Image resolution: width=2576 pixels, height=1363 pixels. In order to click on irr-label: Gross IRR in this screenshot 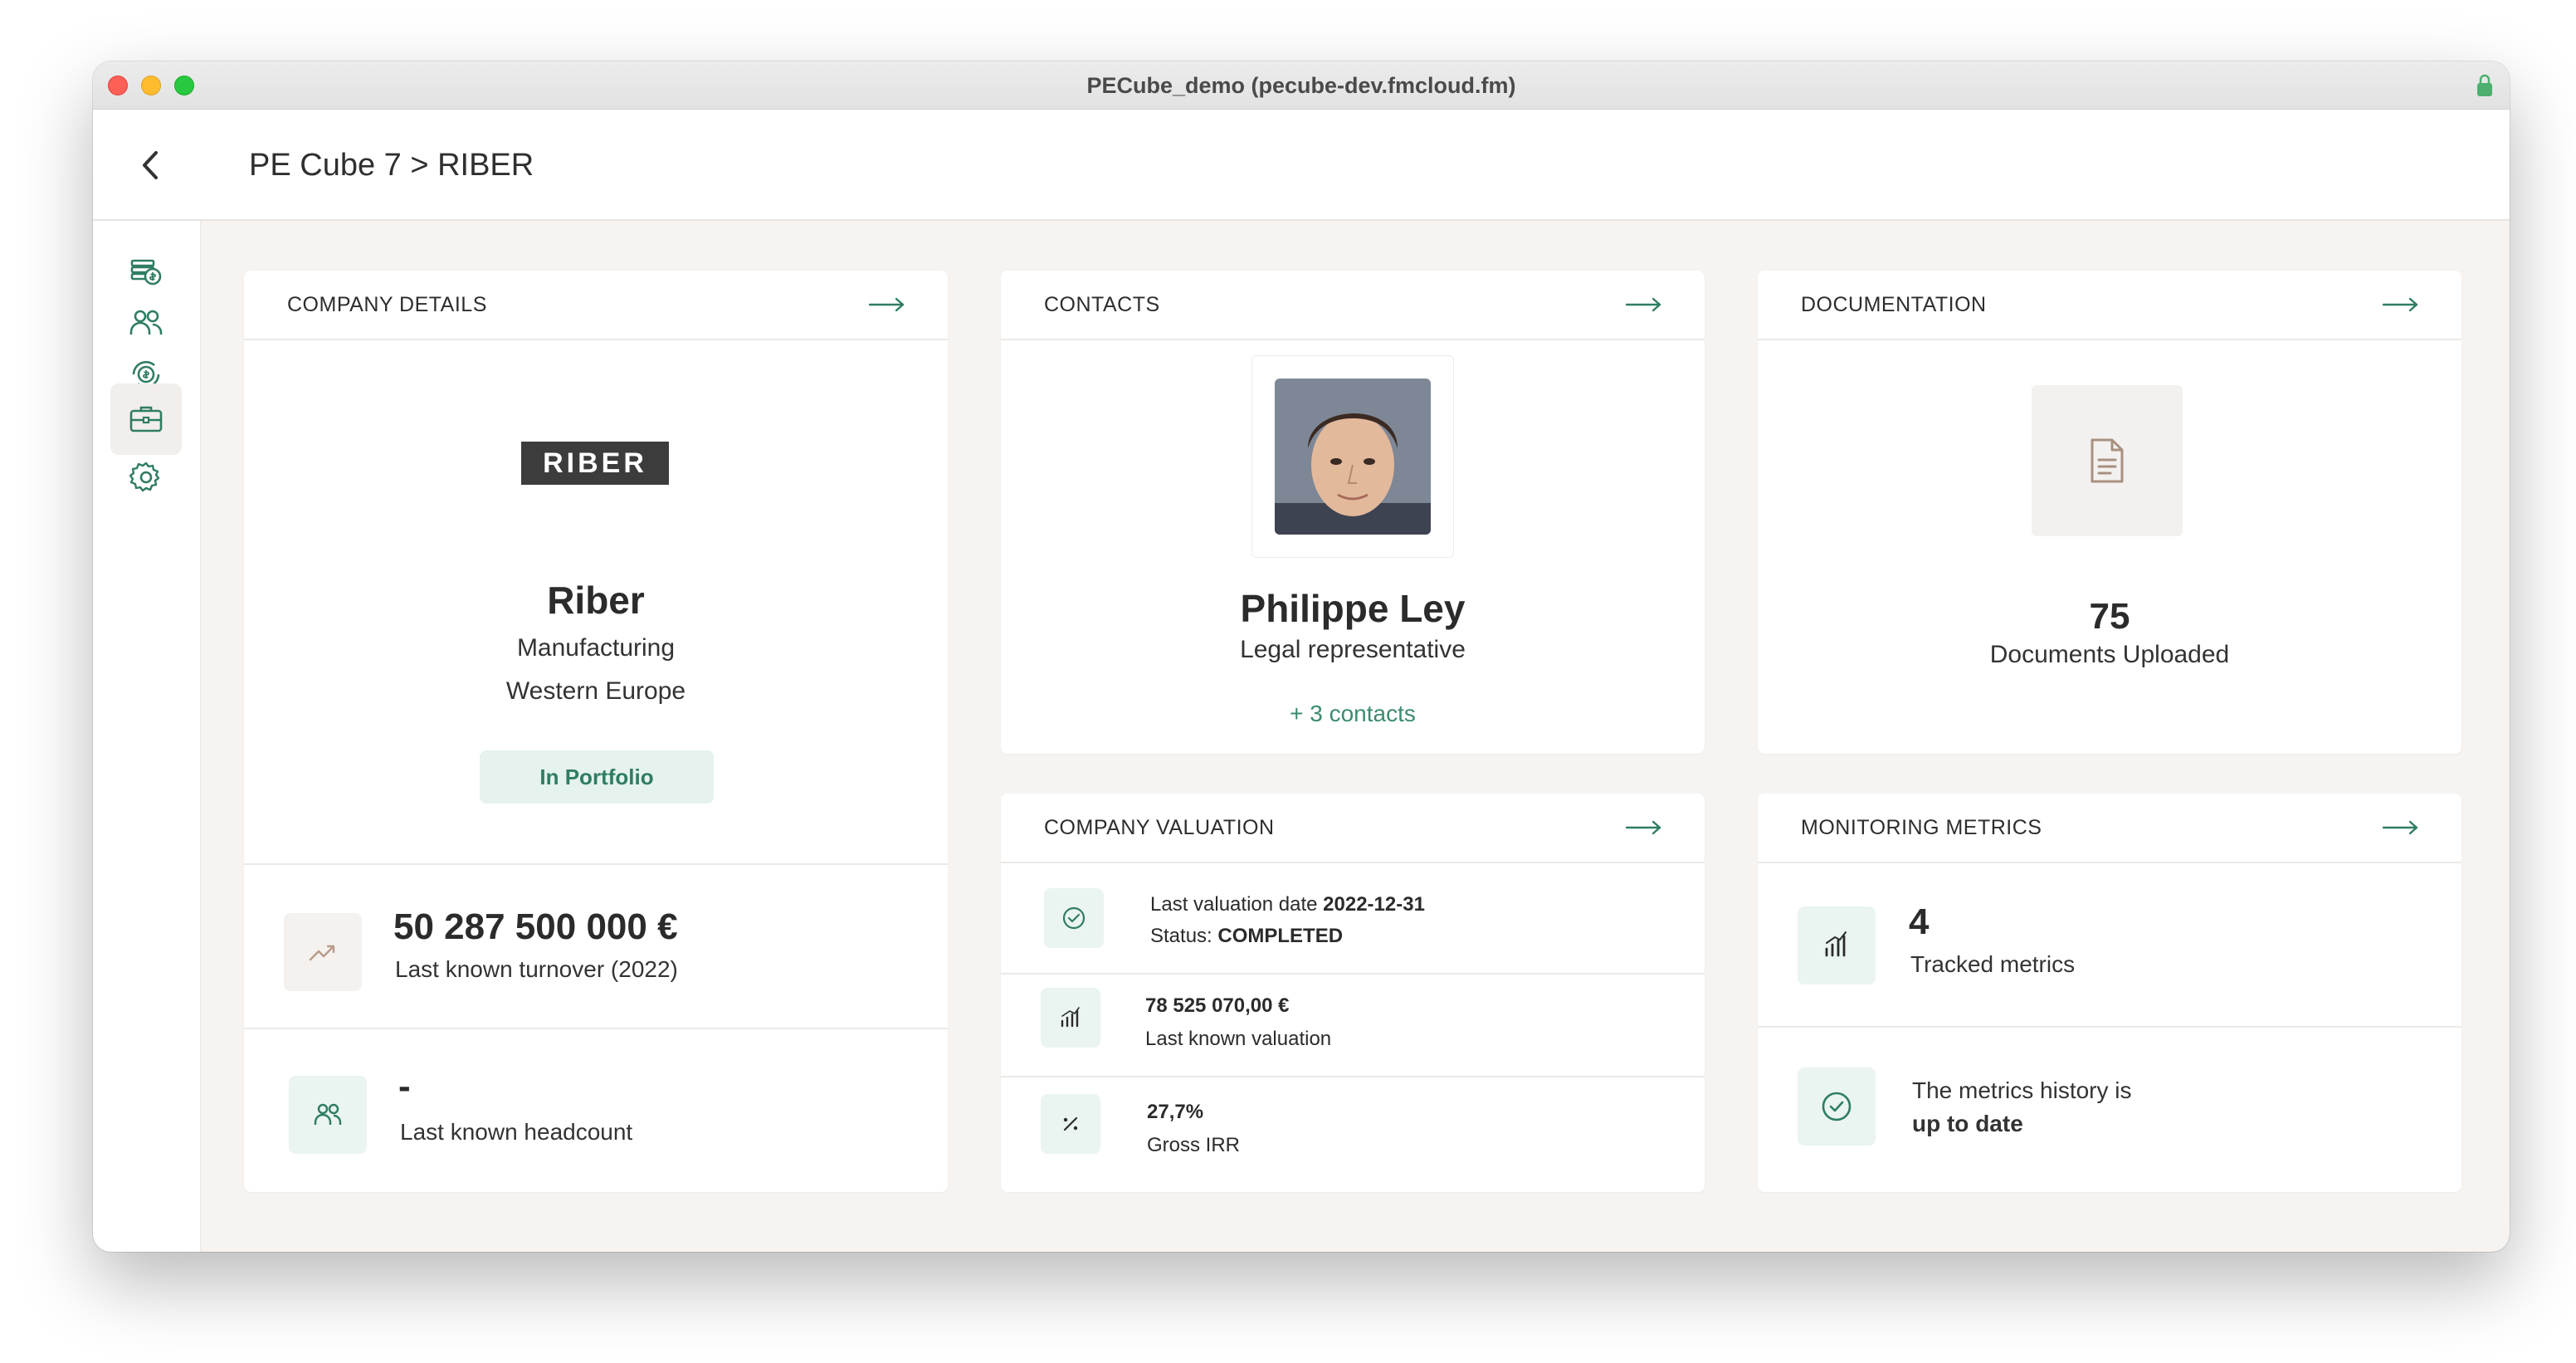, I will do `click(1194, 1145)`.